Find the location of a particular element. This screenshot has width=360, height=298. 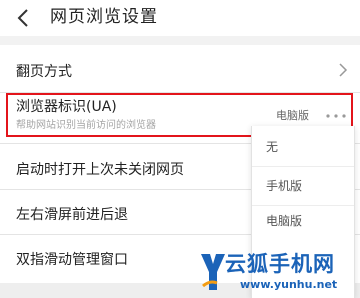

ua-option-desktop: 电脑版 is located at coordinates (284, 221).